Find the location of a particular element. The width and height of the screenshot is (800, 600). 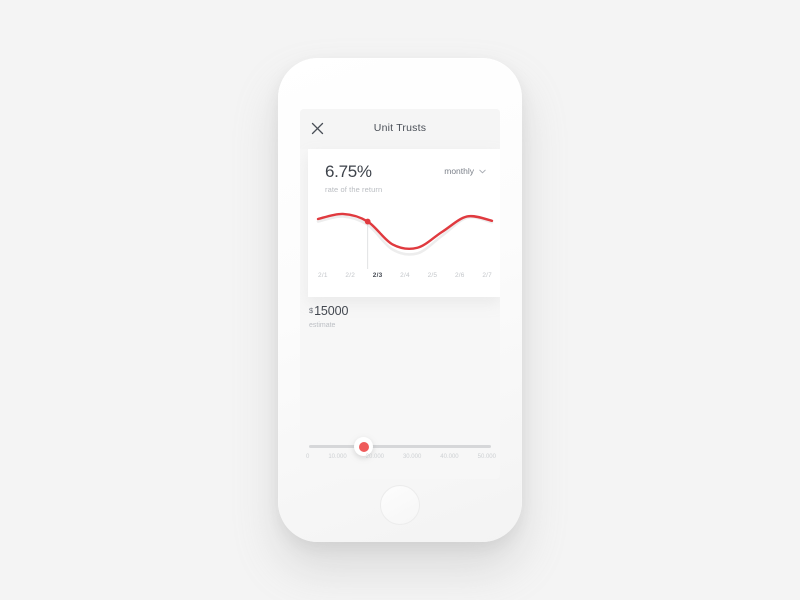

slider-tick: 50.000 is located at coordinates (486, 457).